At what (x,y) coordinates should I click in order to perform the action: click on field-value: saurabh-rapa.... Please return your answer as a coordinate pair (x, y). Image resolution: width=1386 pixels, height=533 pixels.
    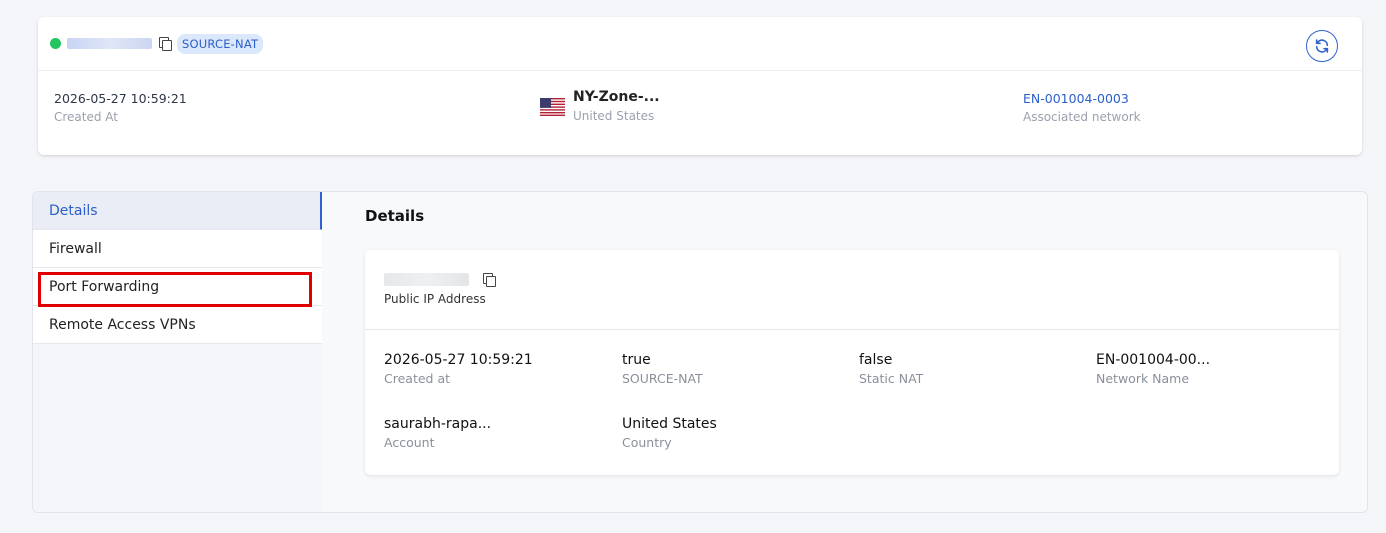
    Looking at the image, I should click on (438, 424).